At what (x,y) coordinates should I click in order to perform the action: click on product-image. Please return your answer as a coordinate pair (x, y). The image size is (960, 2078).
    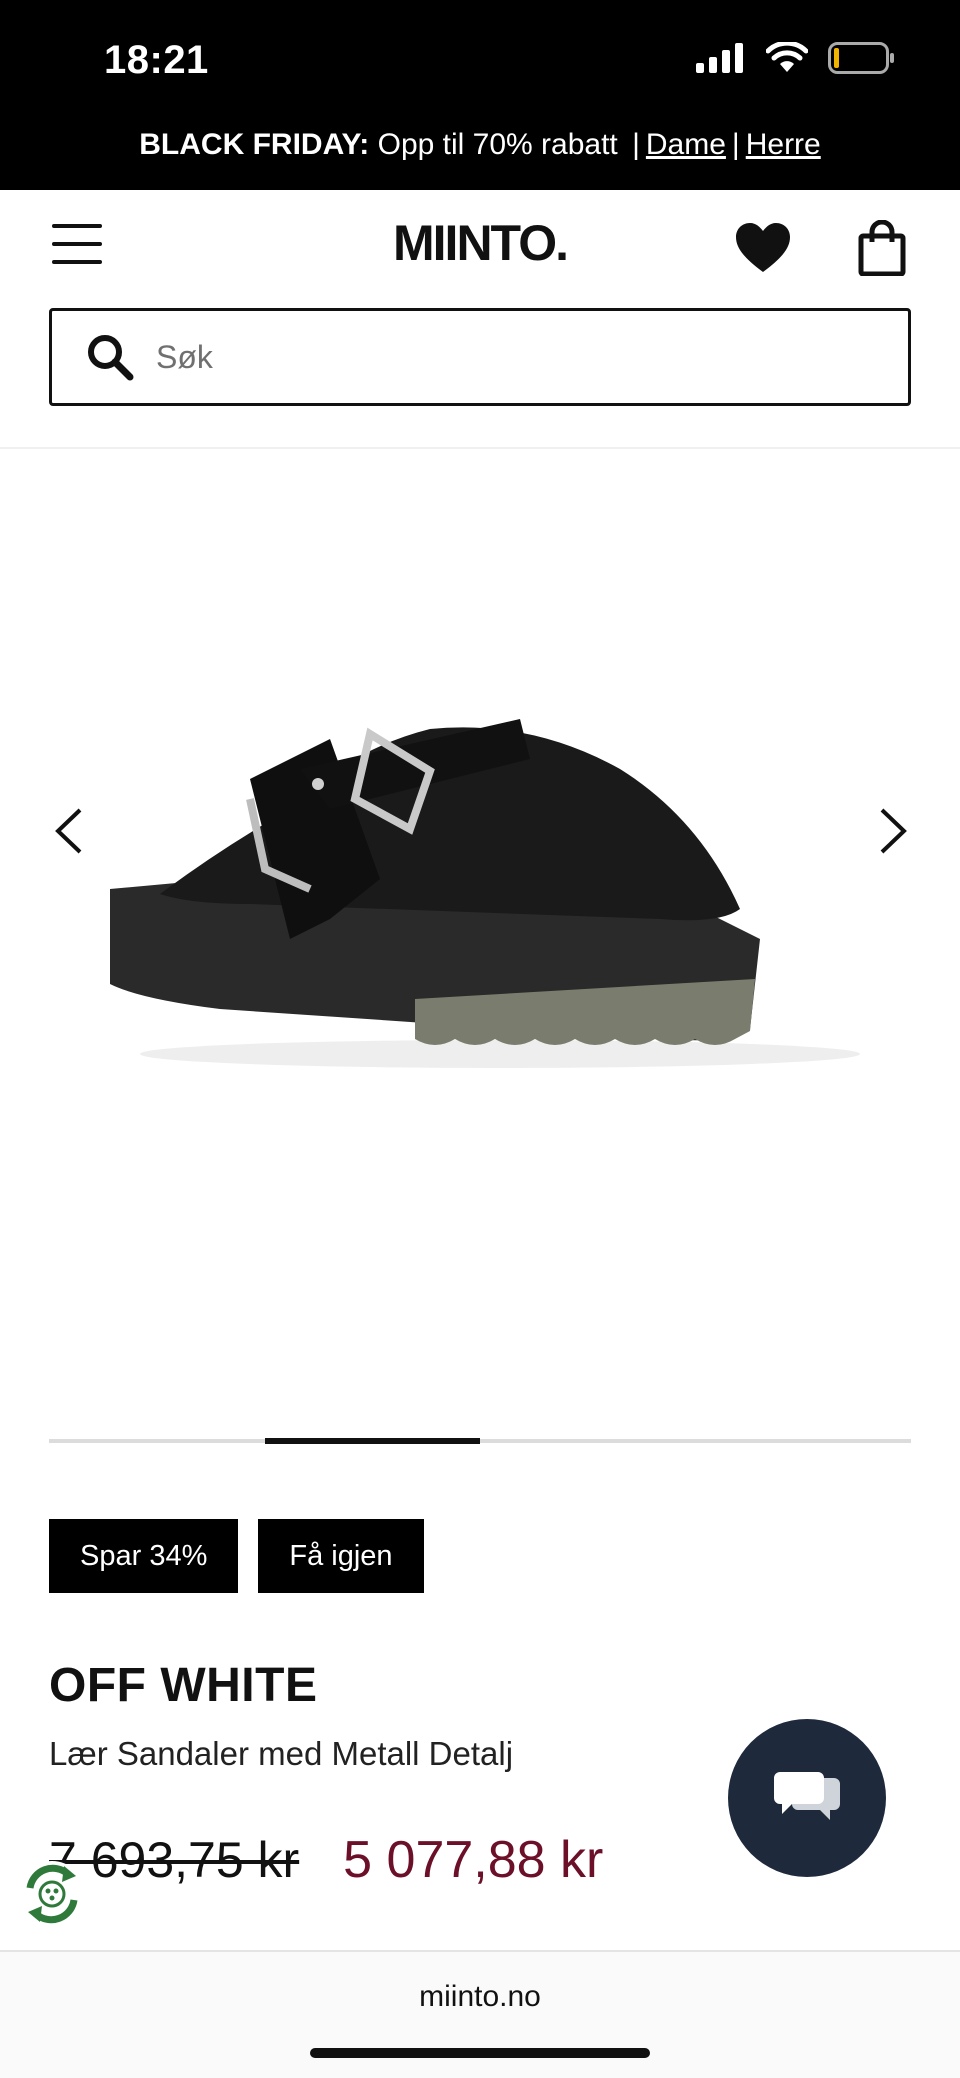
    Looking at the image, I should click on (485, 893).